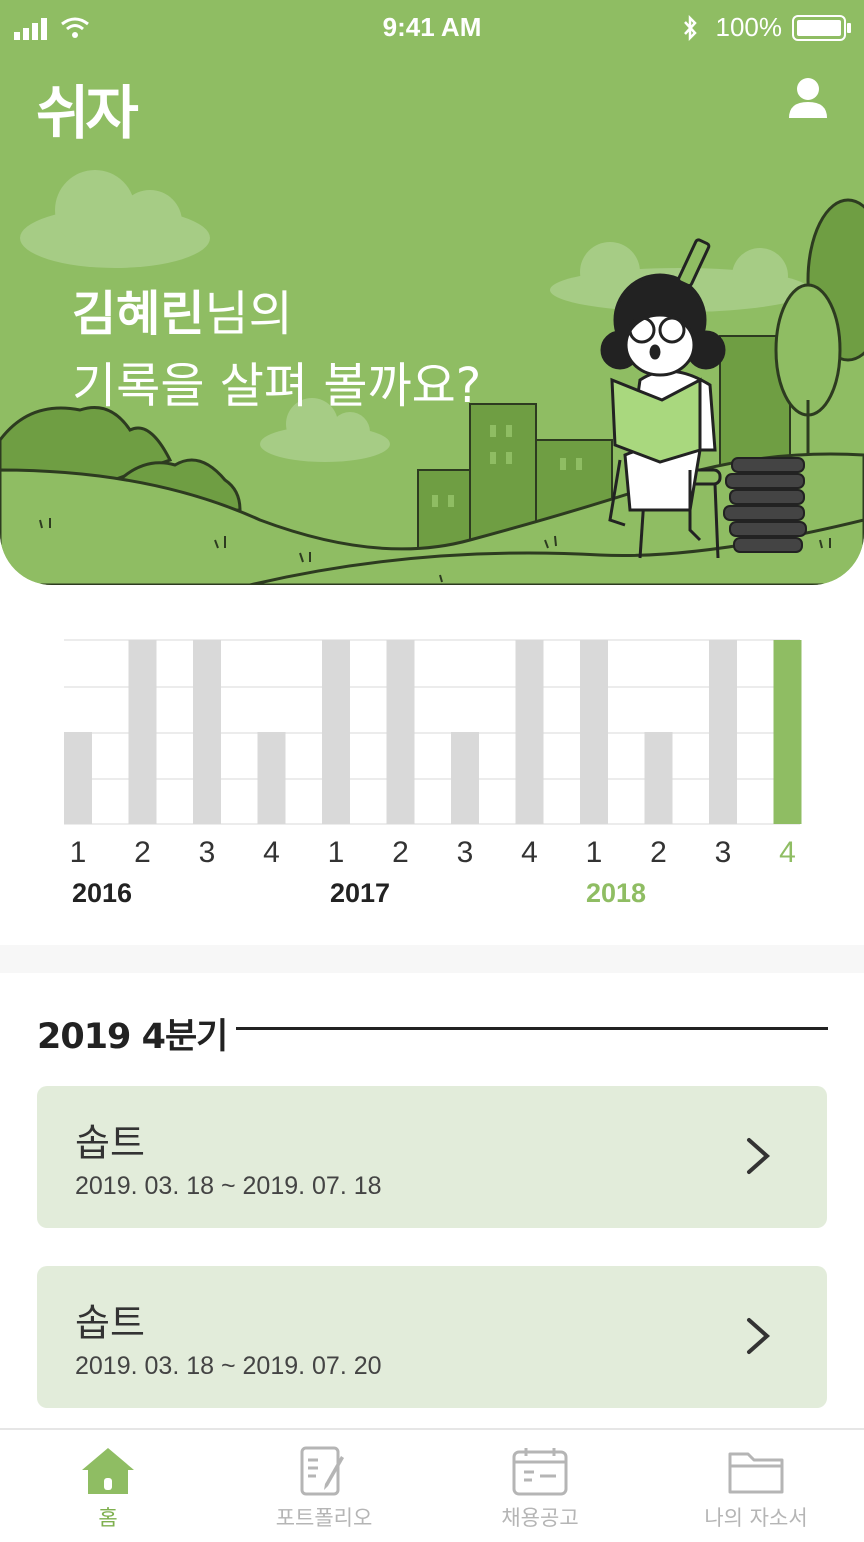 Image resolution: width=864 pixels, height=1542 pixels. Describe the element at coordinates (138, 314) in the screenshot. I see `user-name: 김혜린` at that location.